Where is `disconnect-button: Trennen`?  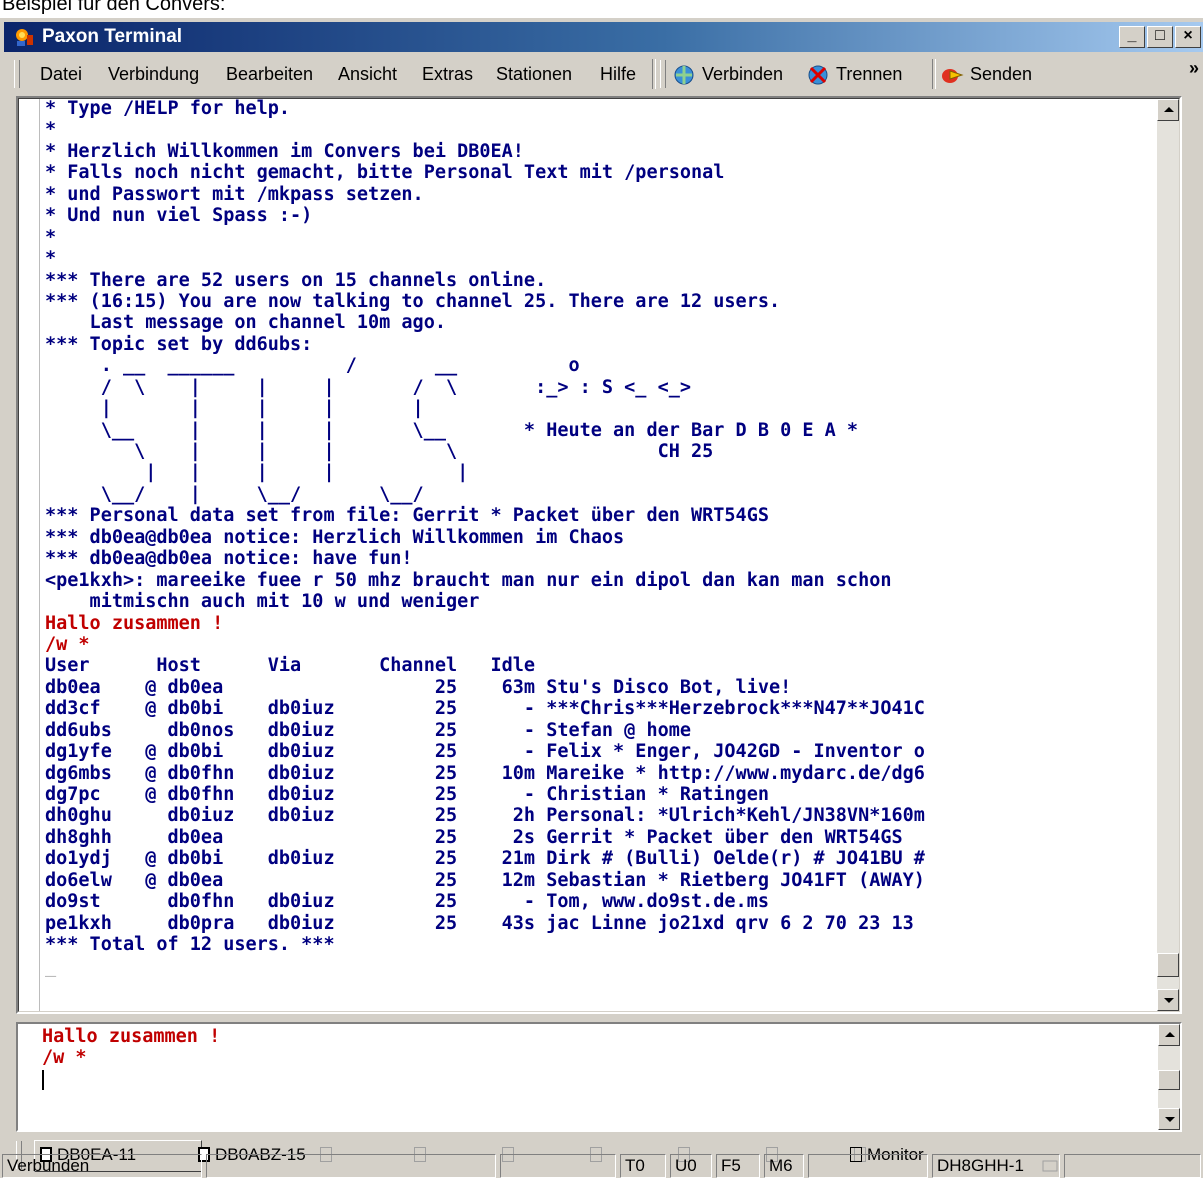 disconnect-button: Trennen is located at coordinates (854, 74).